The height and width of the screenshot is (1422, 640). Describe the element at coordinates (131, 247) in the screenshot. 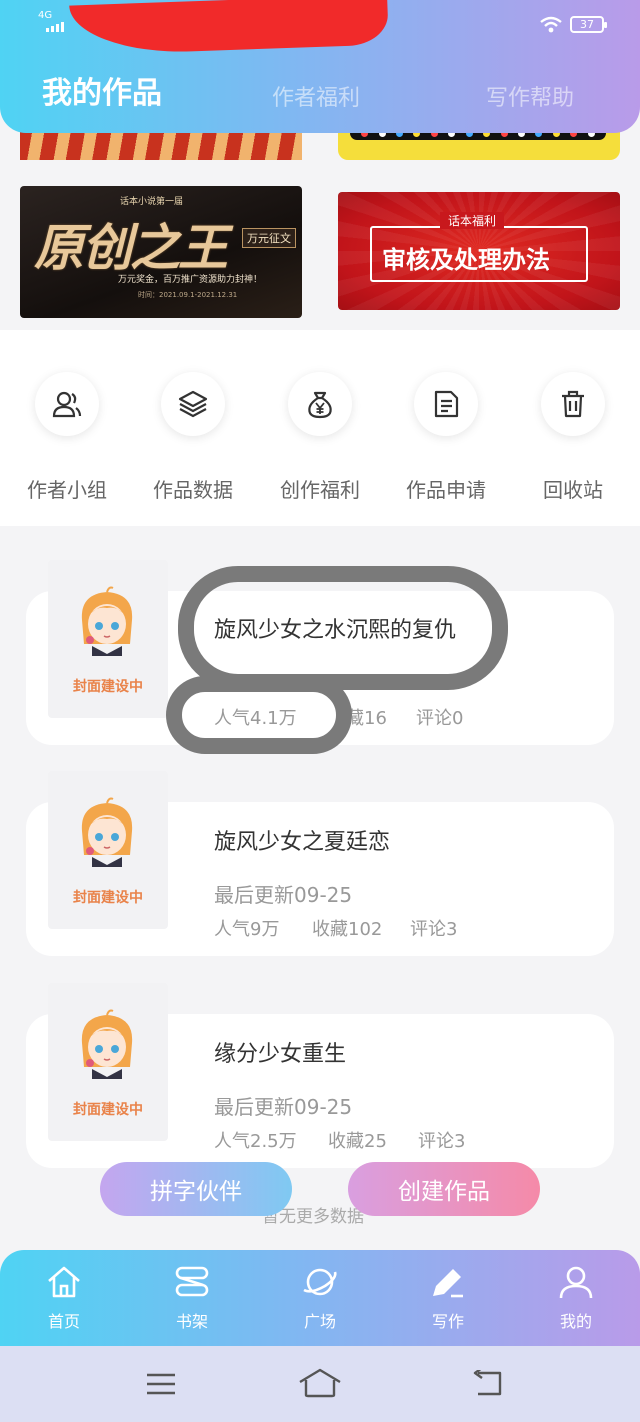

I see `banner-title: 原创之王` at that location.